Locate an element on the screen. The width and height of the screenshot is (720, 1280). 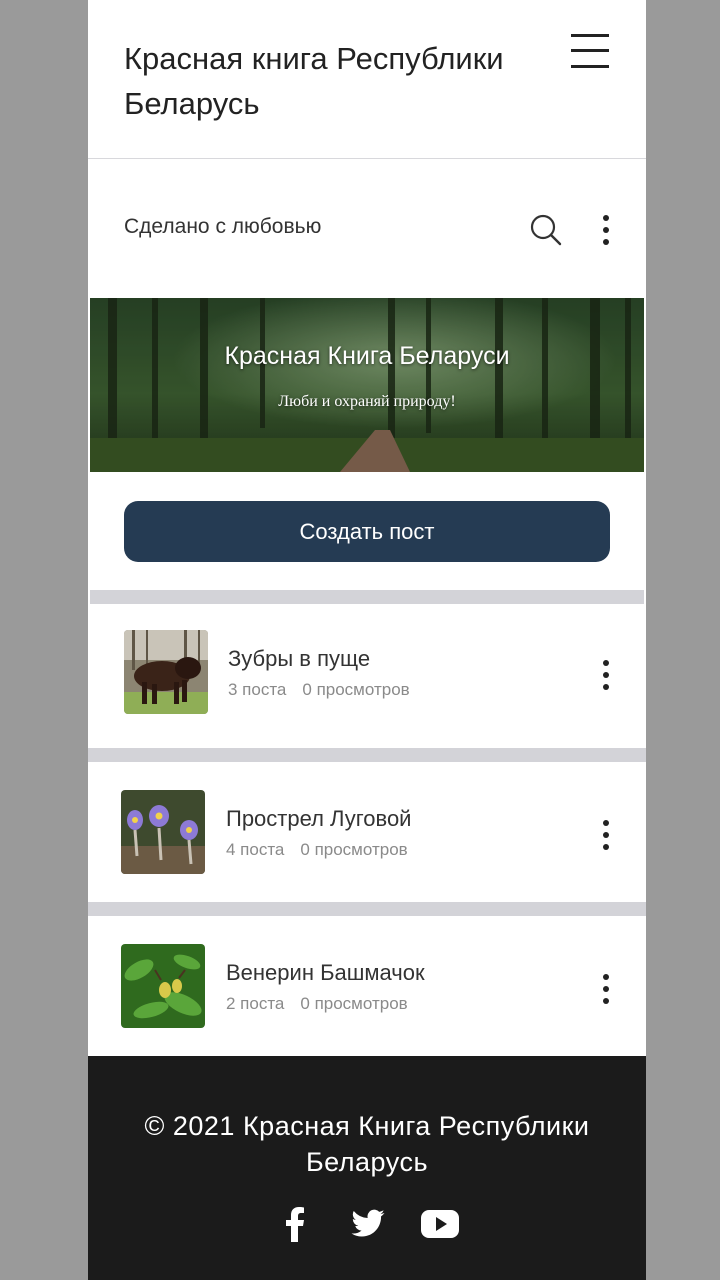
blog-toolbar: Сделано с любовью is located at coordinates (367, 229).